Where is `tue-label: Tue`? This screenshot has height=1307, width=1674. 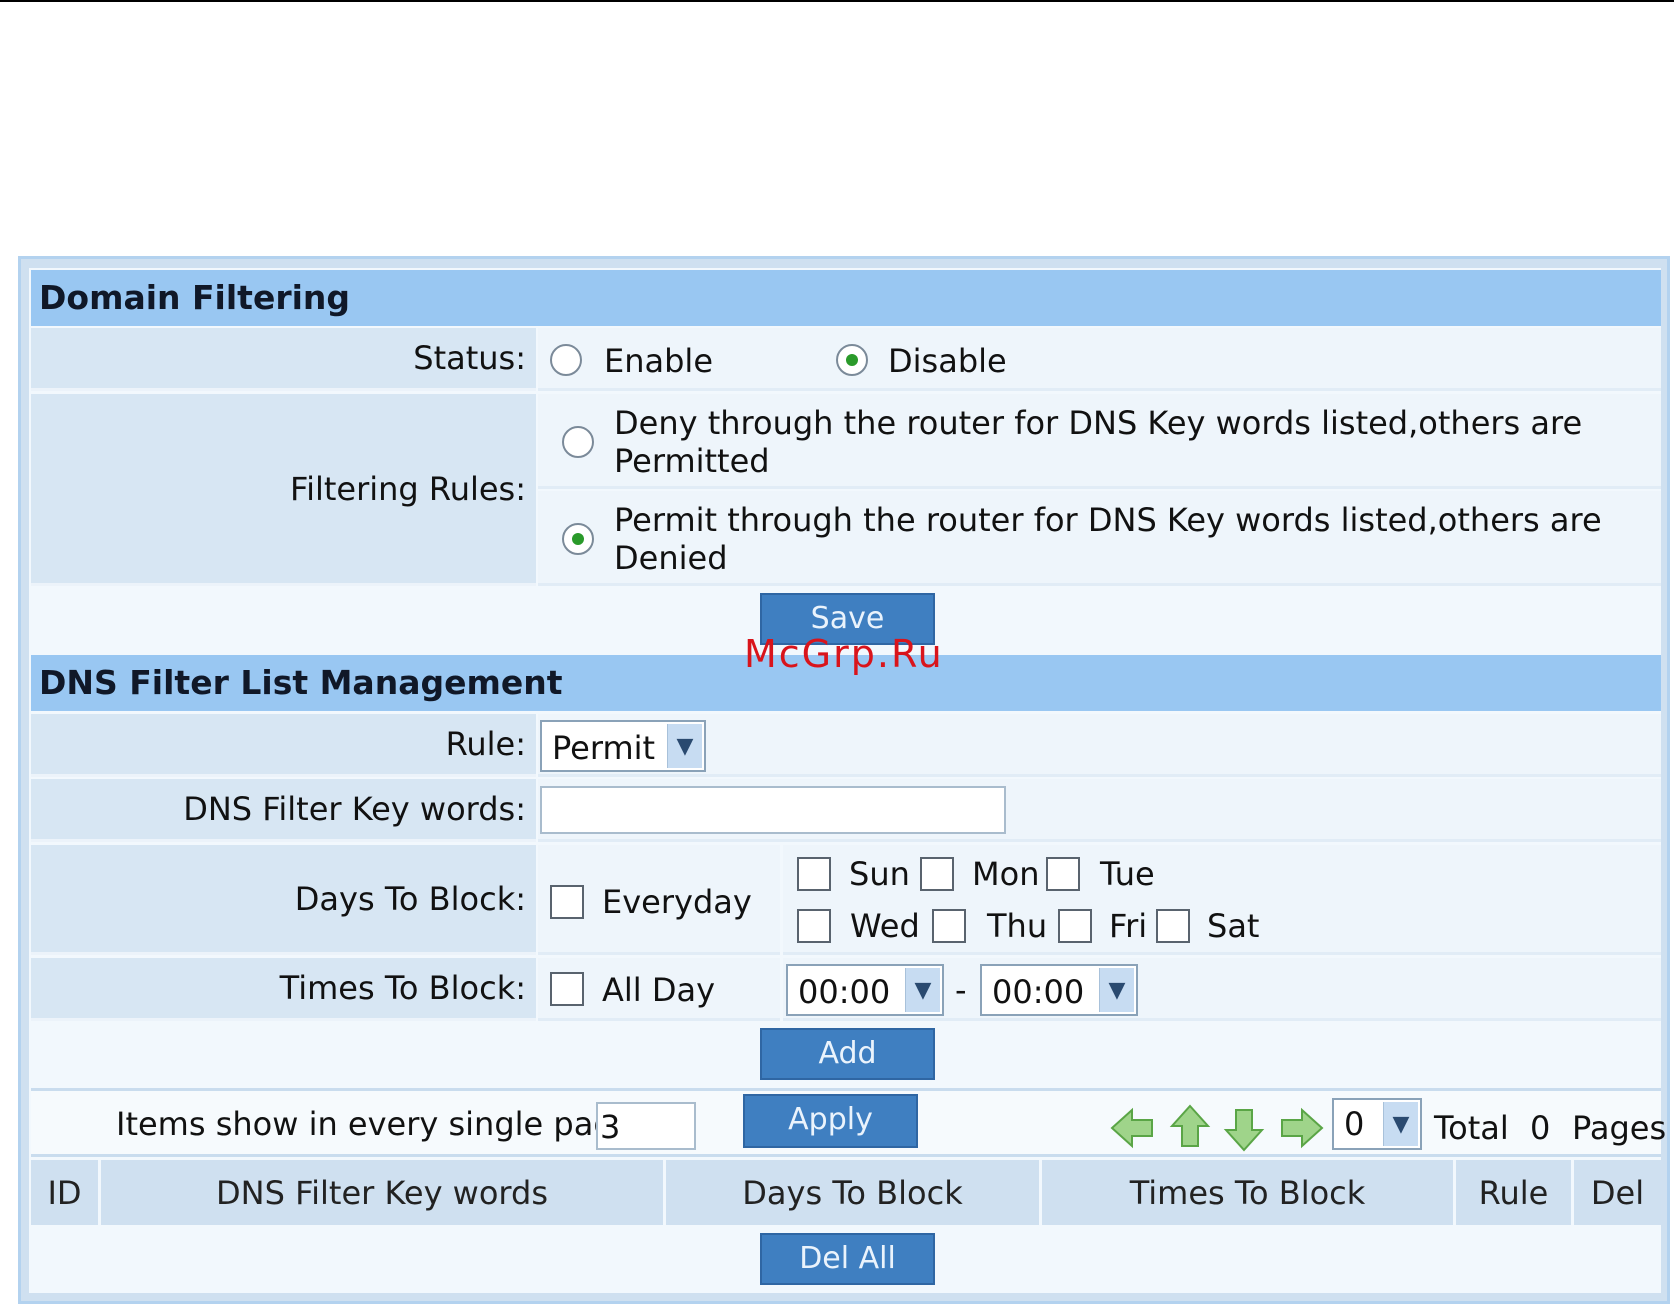
tue-label: Tue is located at coordinates (1127, 874).